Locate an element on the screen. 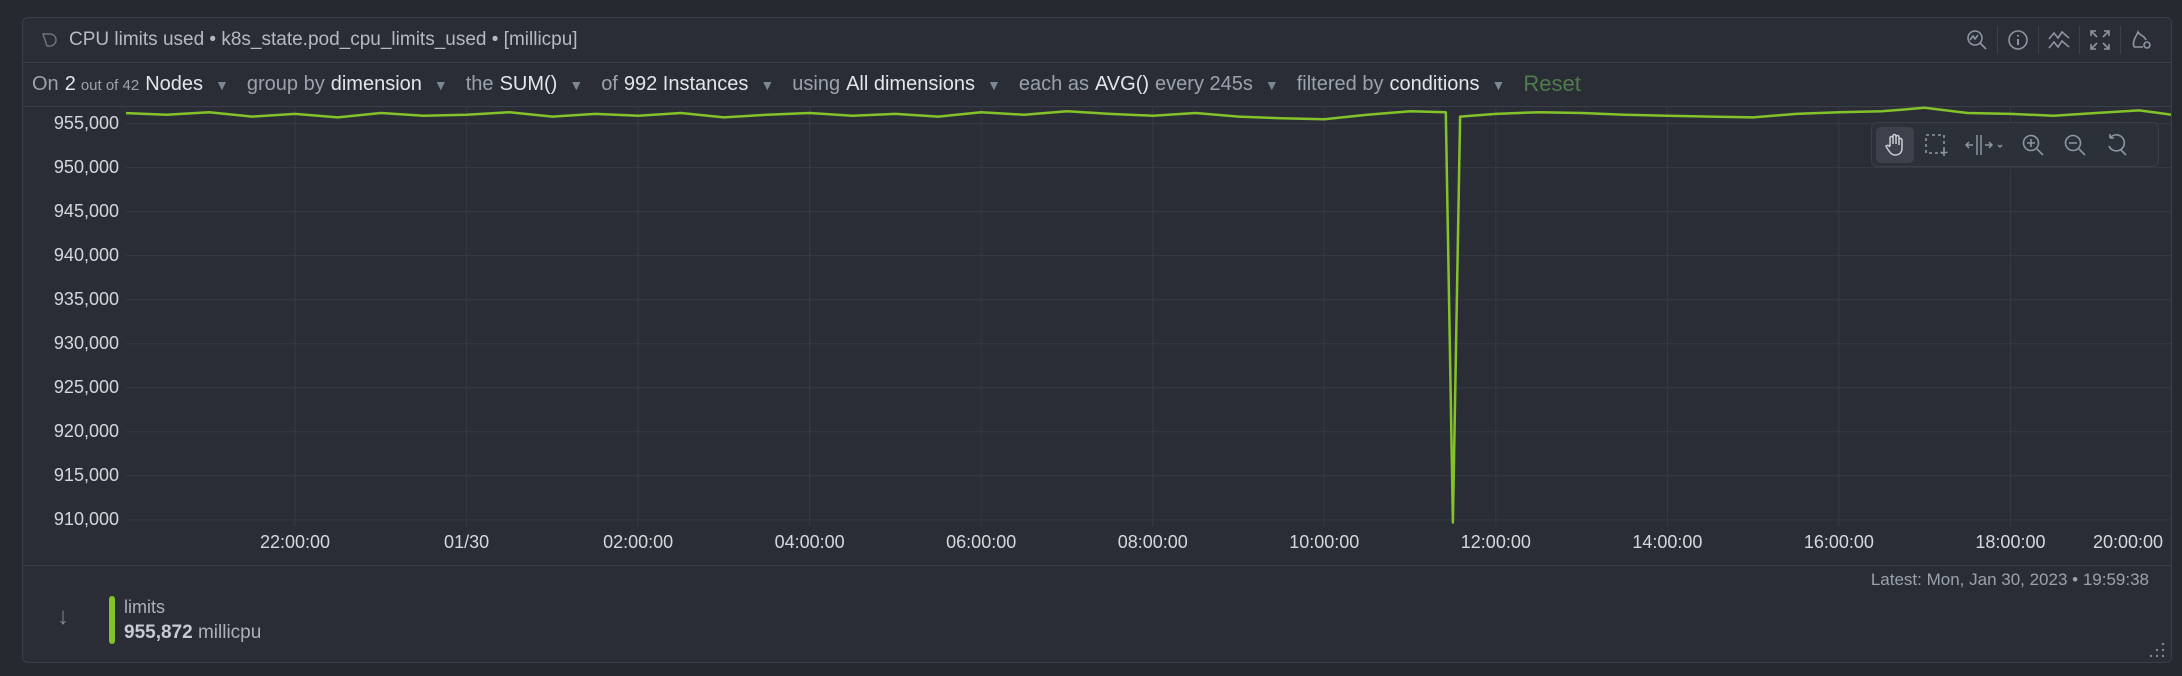 The width and height of the screenshot is (2182, 676). chart-toolbar is located at coordinates (2015, 144).